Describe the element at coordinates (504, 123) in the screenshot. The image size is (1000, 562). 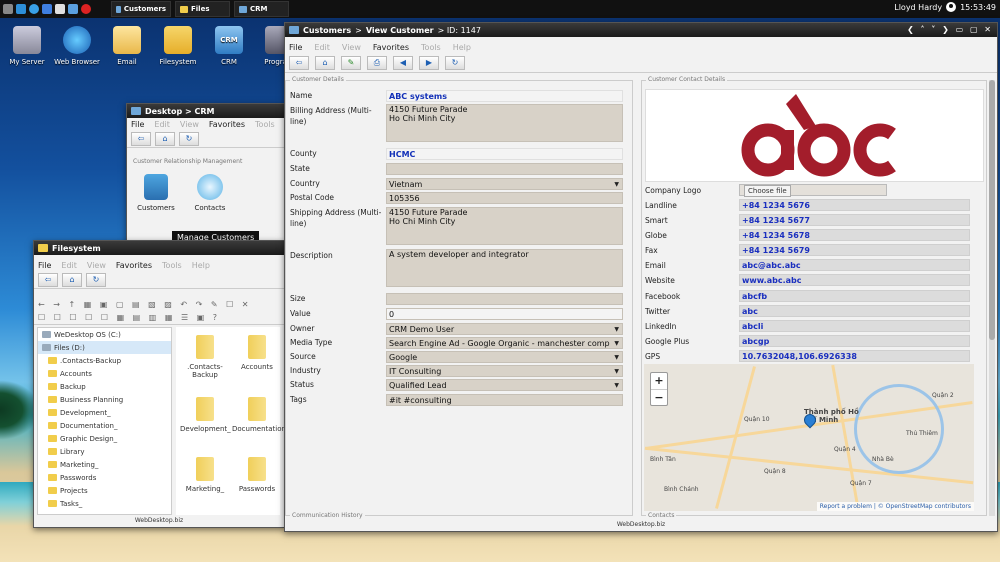
I see `billing-field: 4150 Future Parade Ho Chi Minh City` at that location.